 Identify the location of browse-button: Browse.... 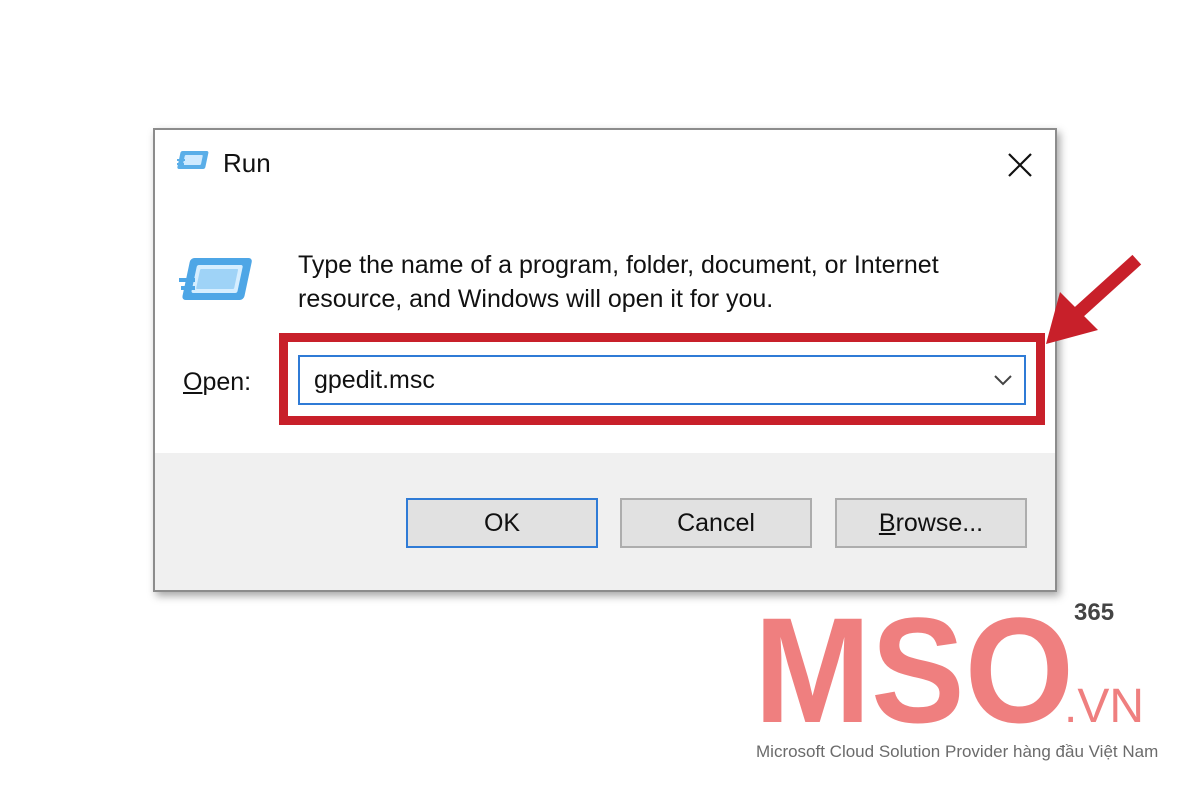
(931, 523).